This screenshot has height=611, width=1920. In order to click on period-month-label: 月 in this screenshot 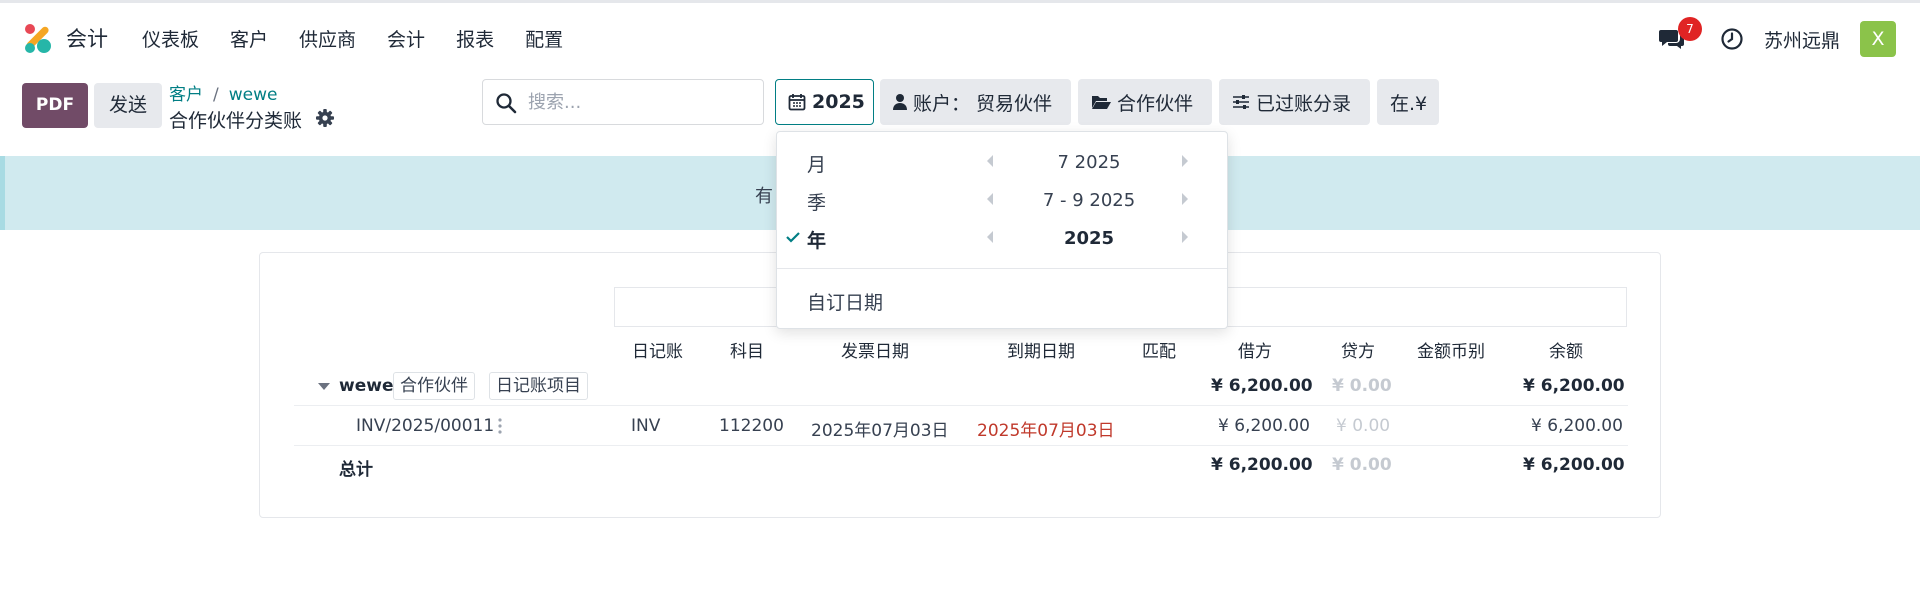, I will do `click(816, 163)`.